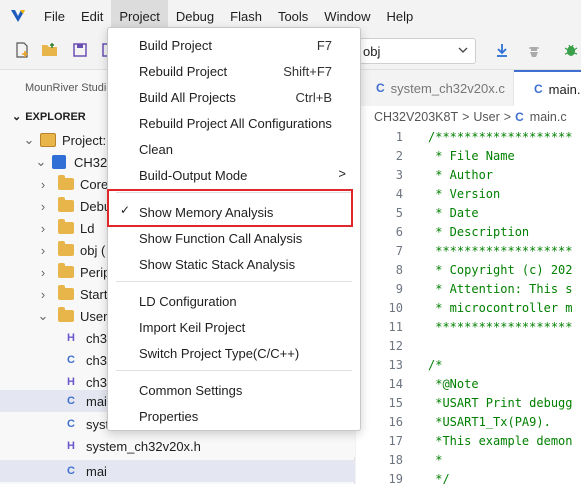 The height and width of the screenshot is (484, 581). Describe the element at coordinates (177, 446) in the screenshot. I see `tree-row-file: H system_ch32v20x.h` at that location.